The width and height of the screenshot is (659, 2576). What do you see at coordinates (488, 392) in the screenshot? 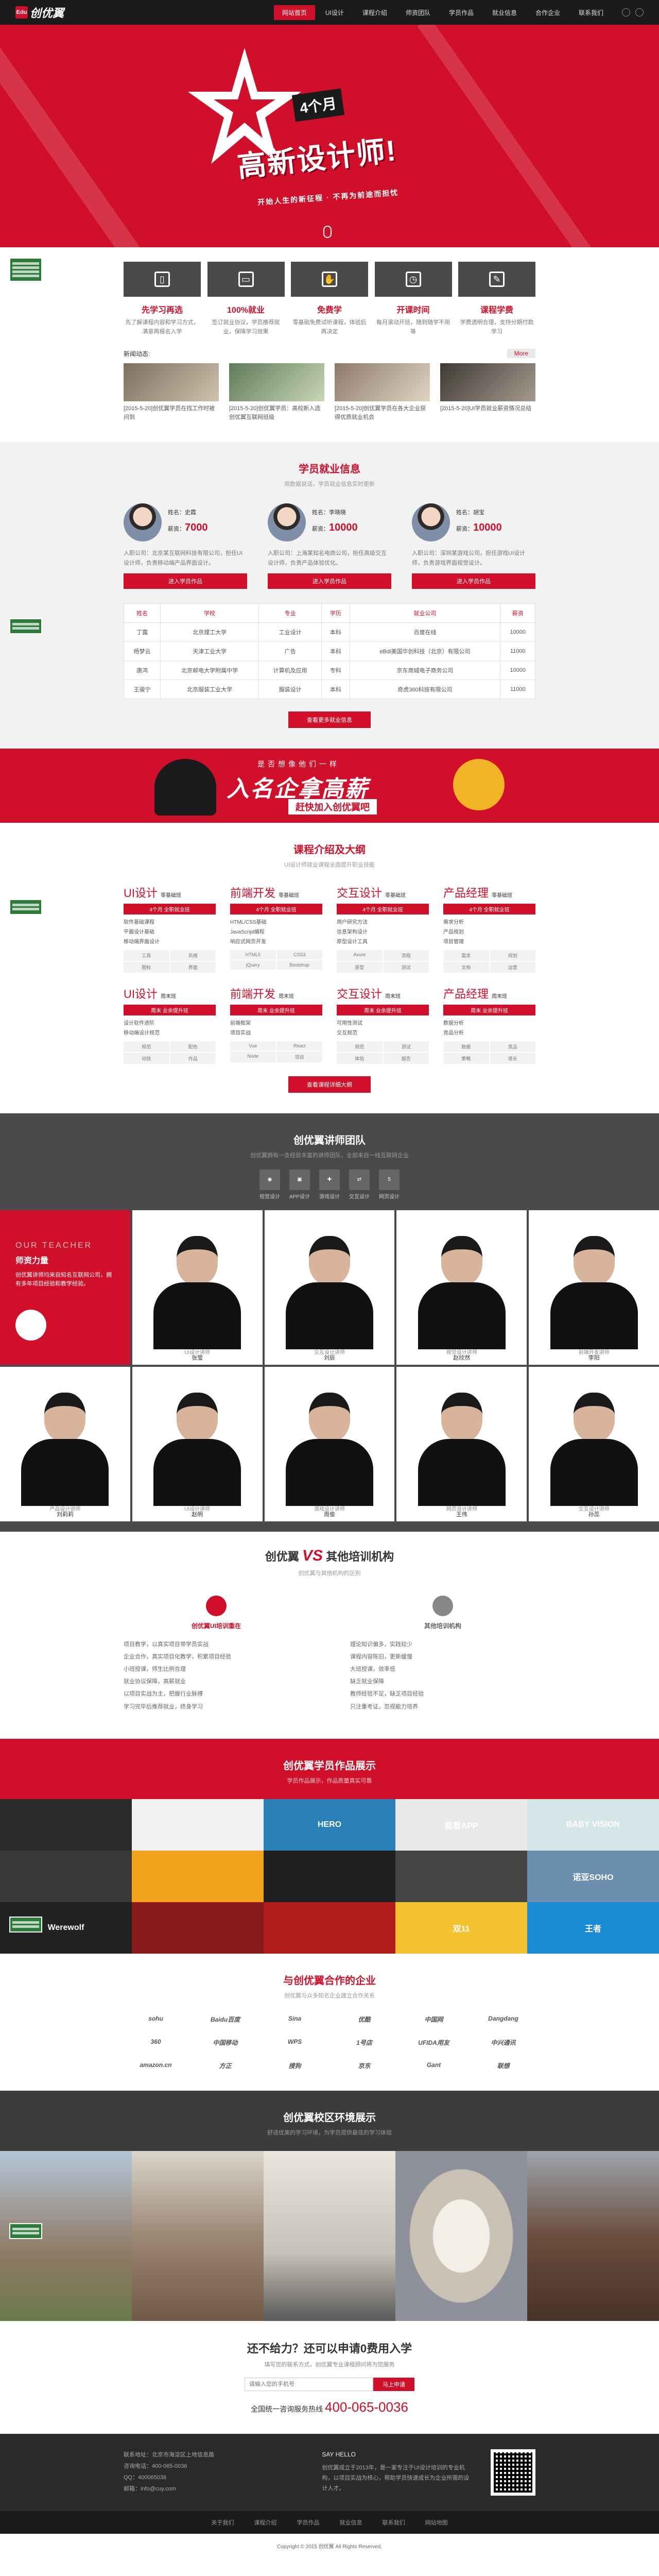
I see `news-item: [2015-5-20]UI学员就业薪资情况总结` at bounding box center [488, 392].